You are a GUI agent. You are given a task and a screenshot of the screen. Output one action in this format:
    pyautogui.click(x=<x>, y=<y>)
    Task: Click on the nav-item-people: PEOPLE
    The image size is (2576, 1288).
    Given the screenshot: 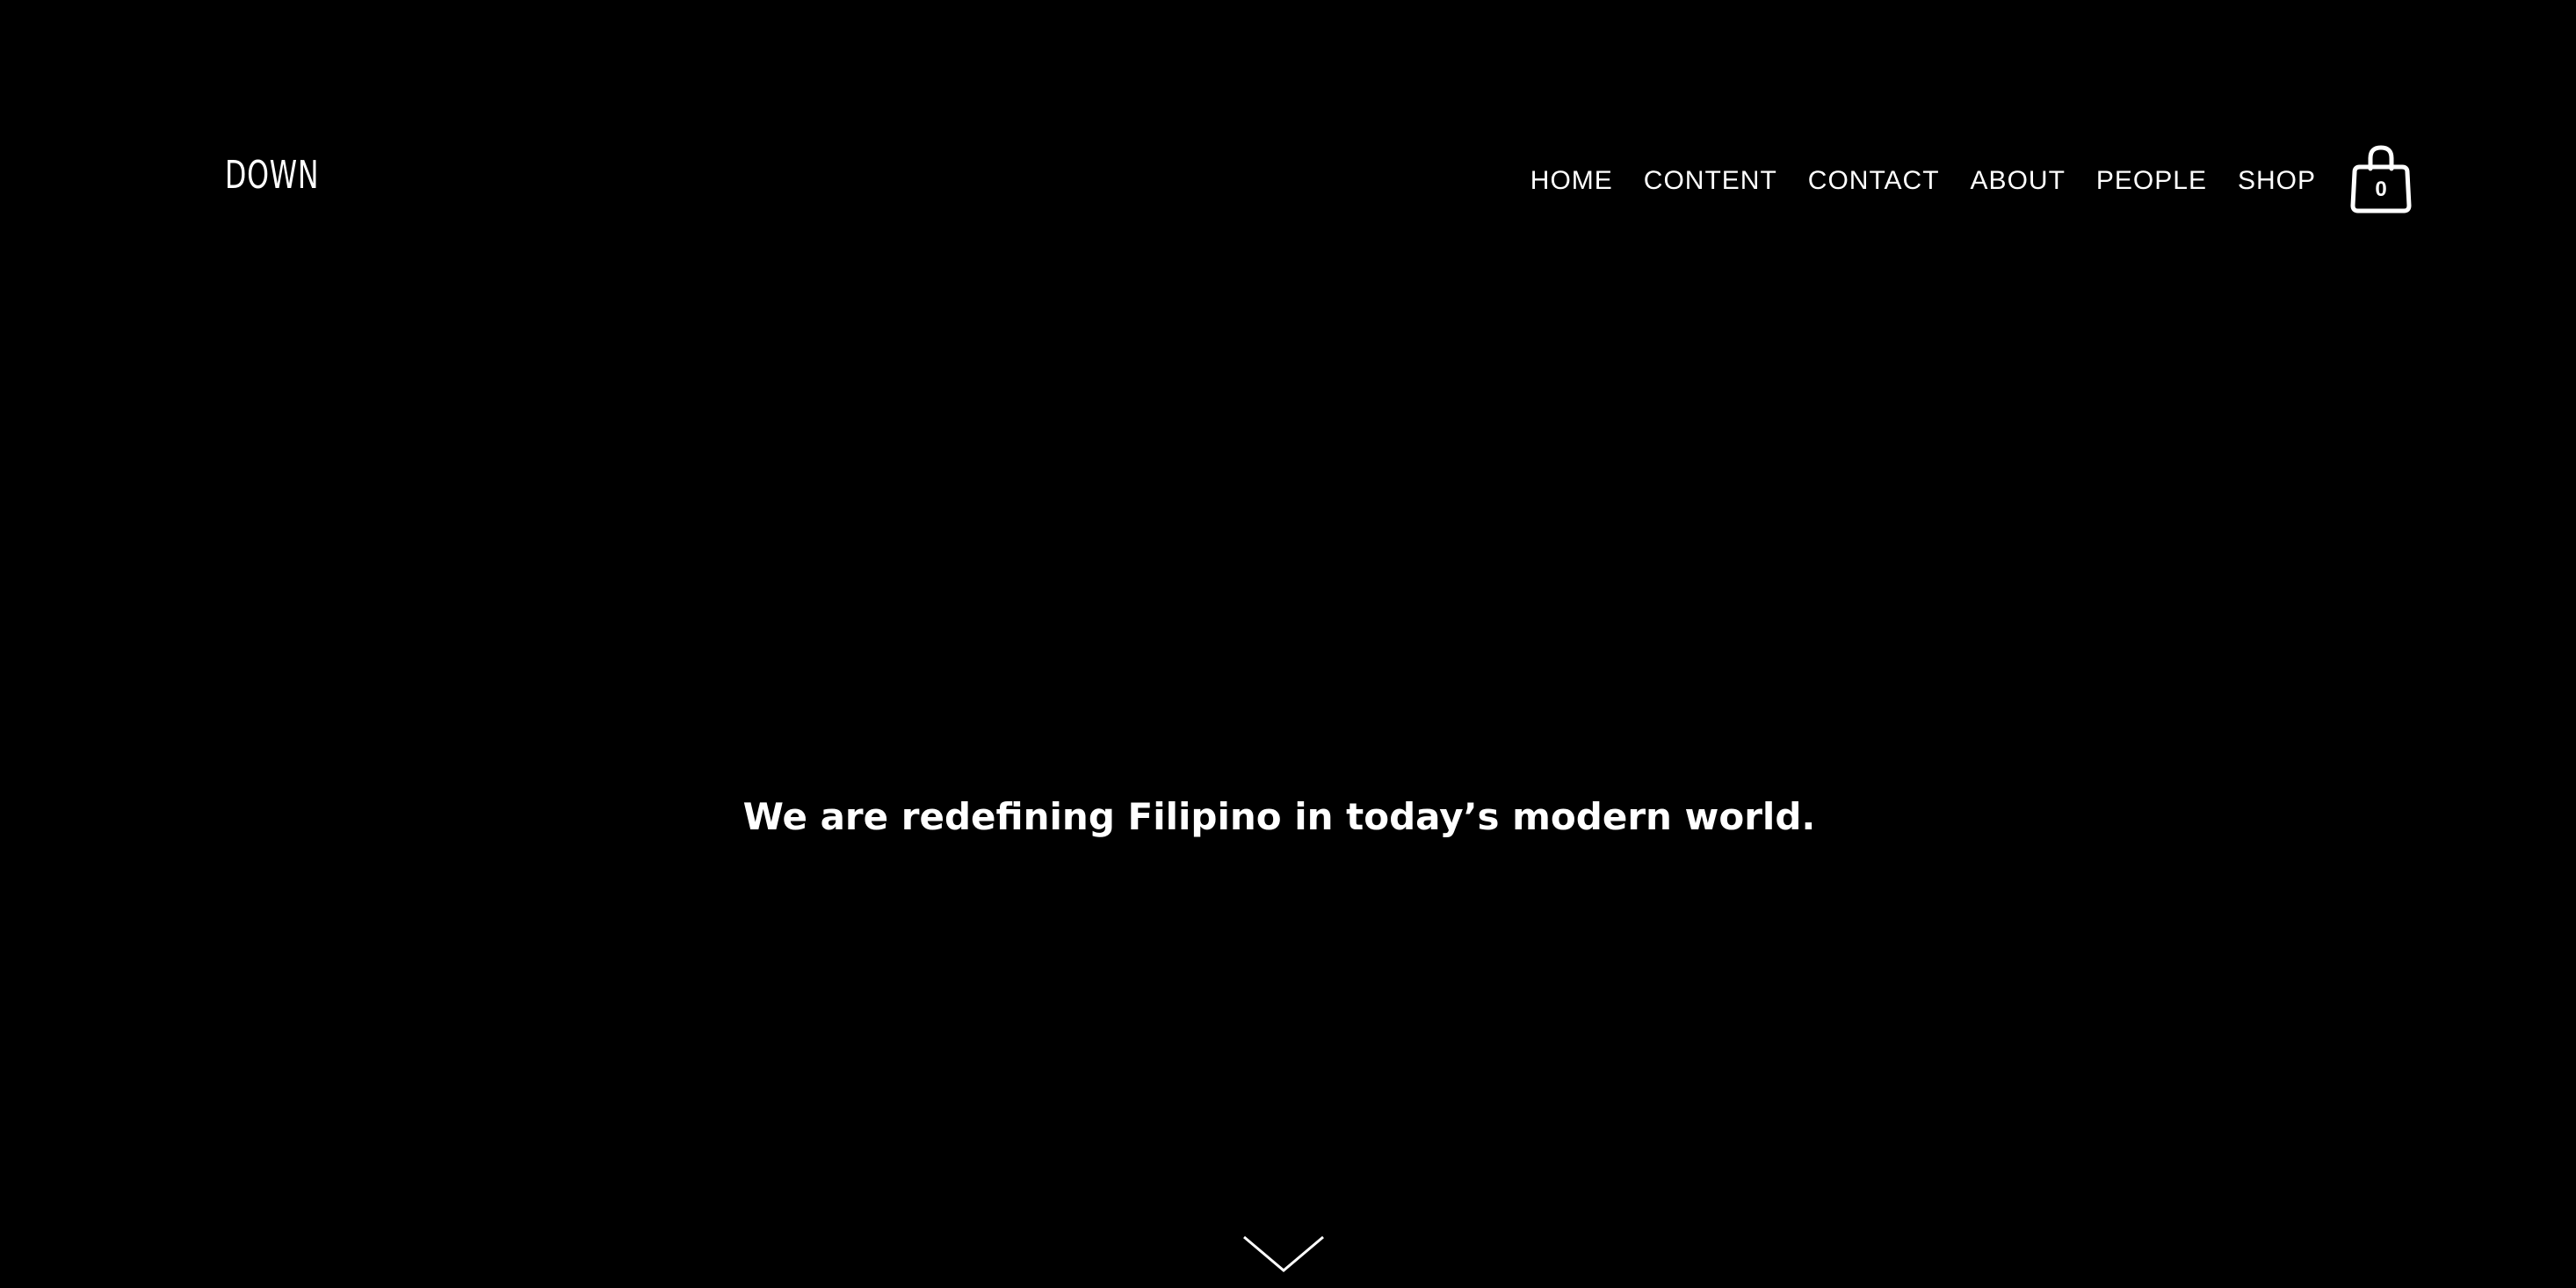 What is the action you would take?
    pyautogui.click(x=2151, y=181)
    